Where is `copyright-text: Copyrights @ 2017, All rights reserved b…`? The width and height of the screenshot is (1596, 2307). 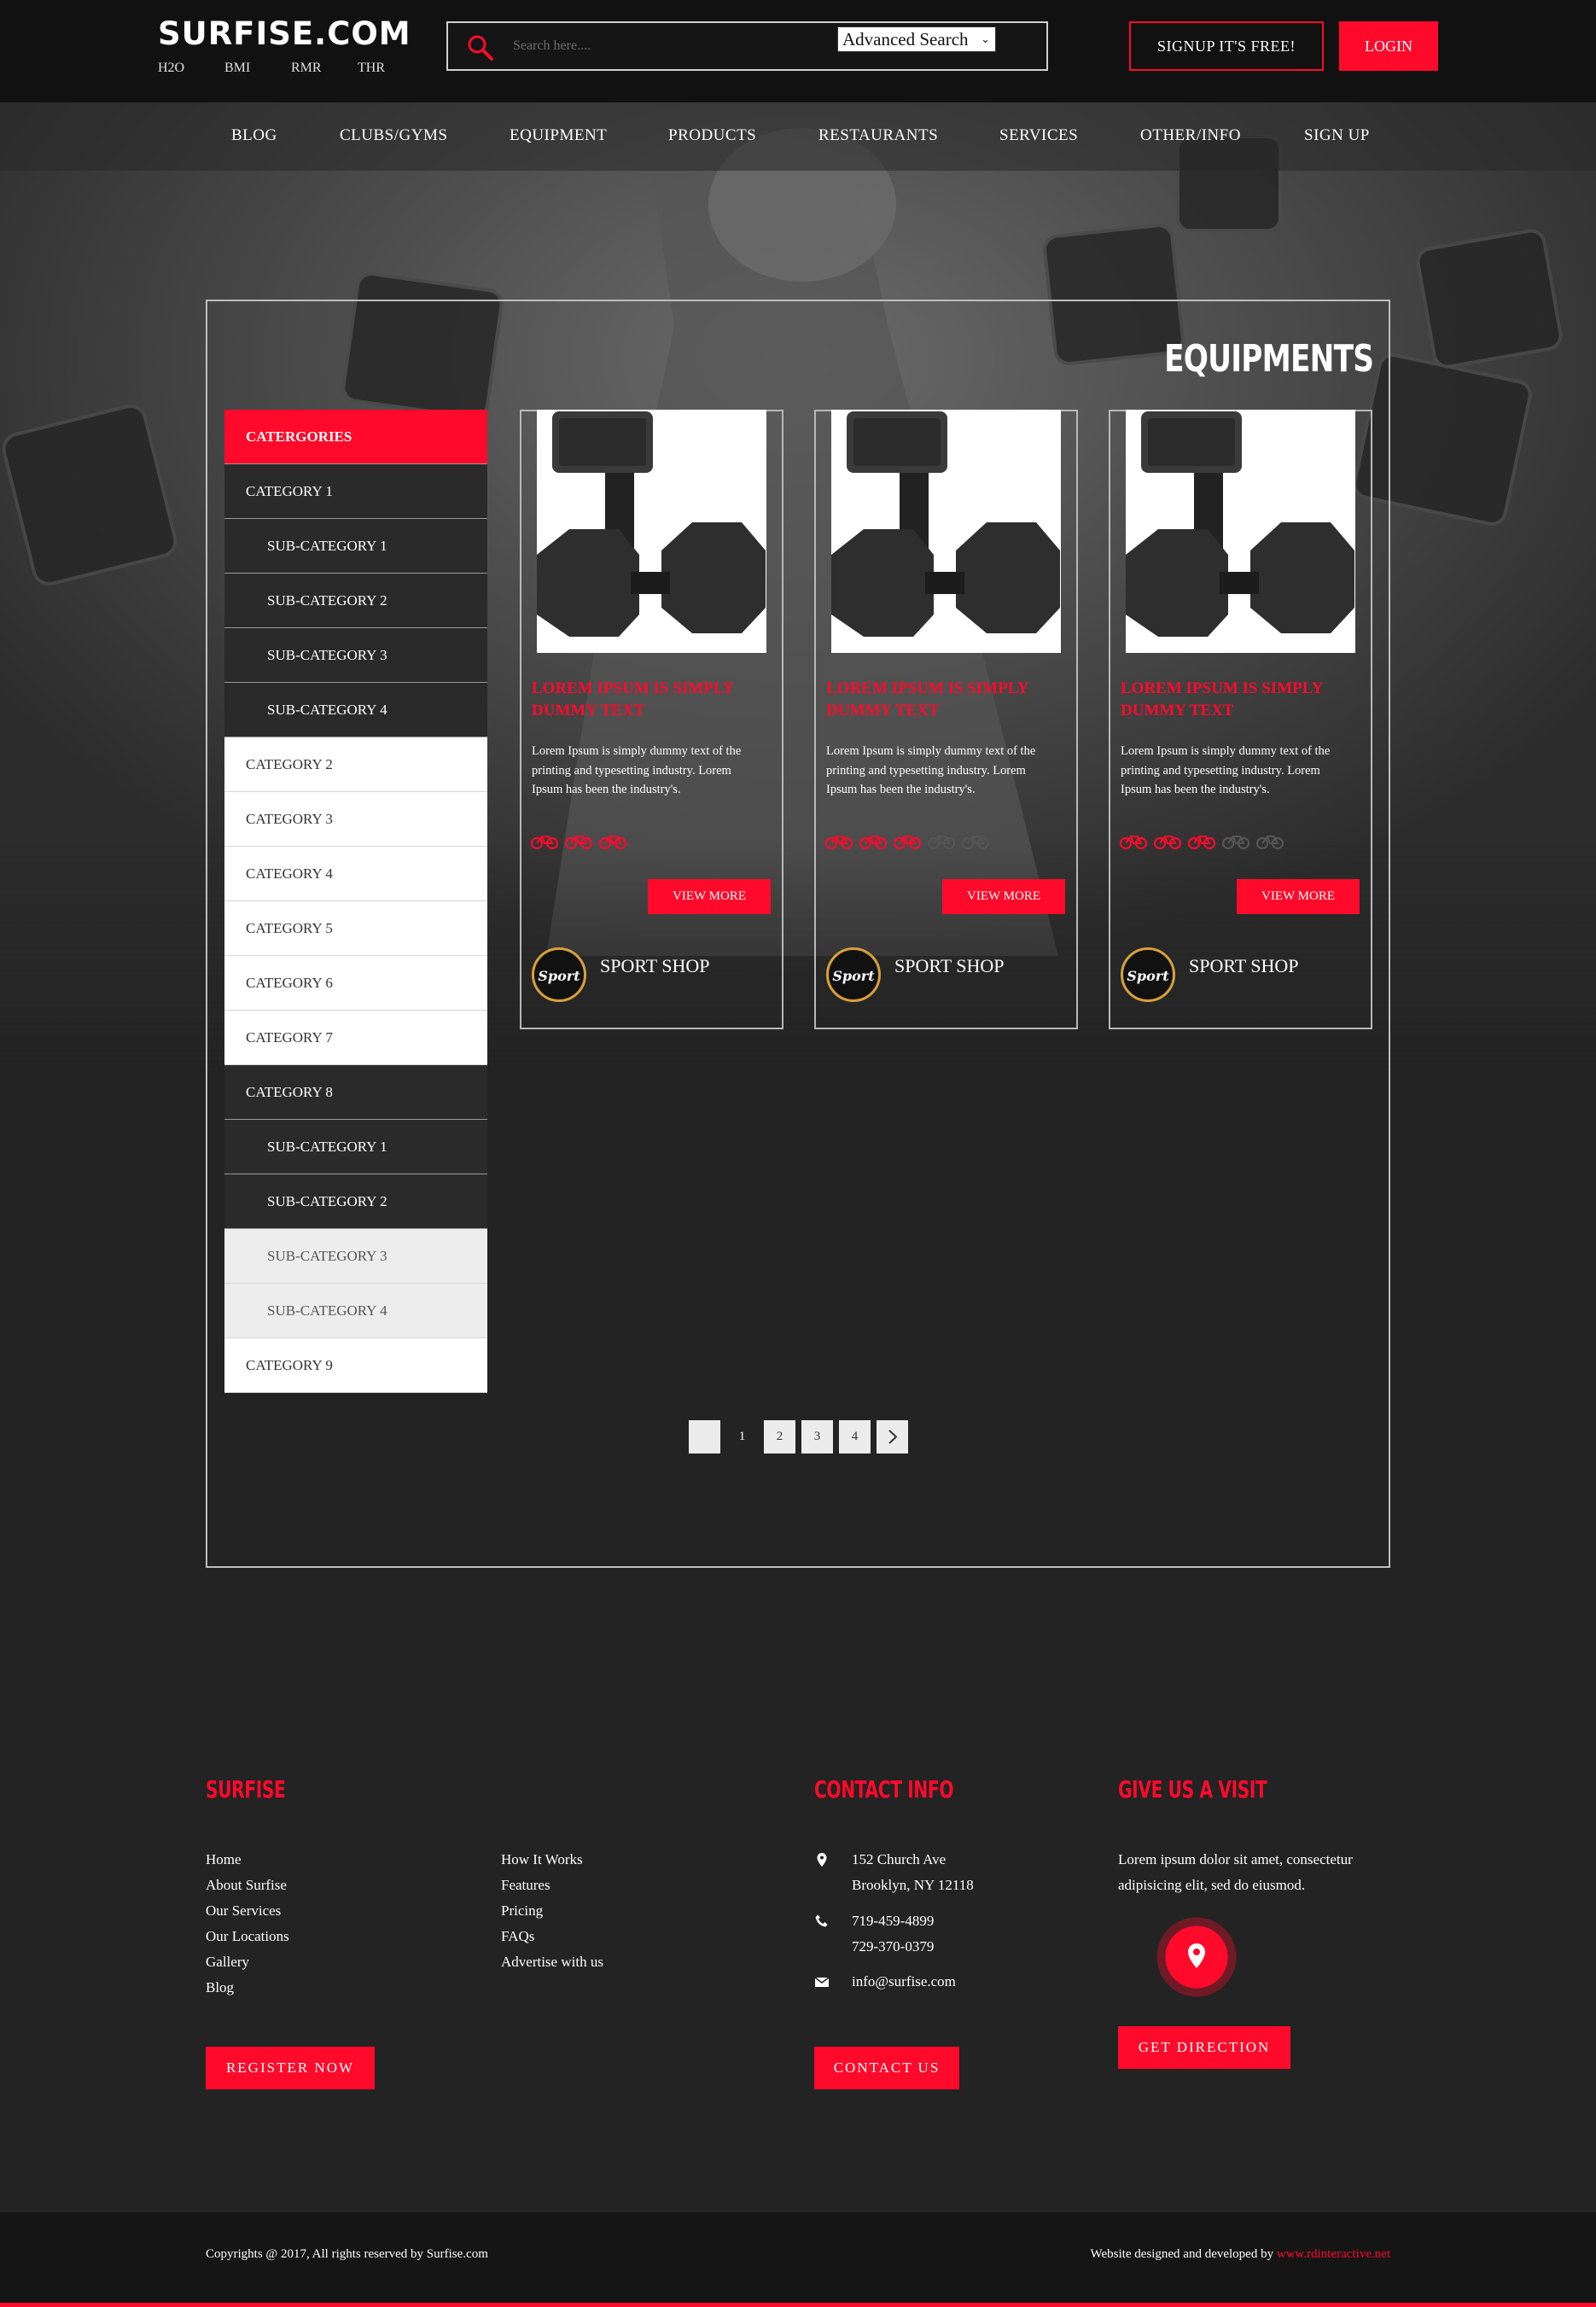
copyright-text: Copyrights @ 2017, All rights reserved b… is located at coordinates (347, 2254).